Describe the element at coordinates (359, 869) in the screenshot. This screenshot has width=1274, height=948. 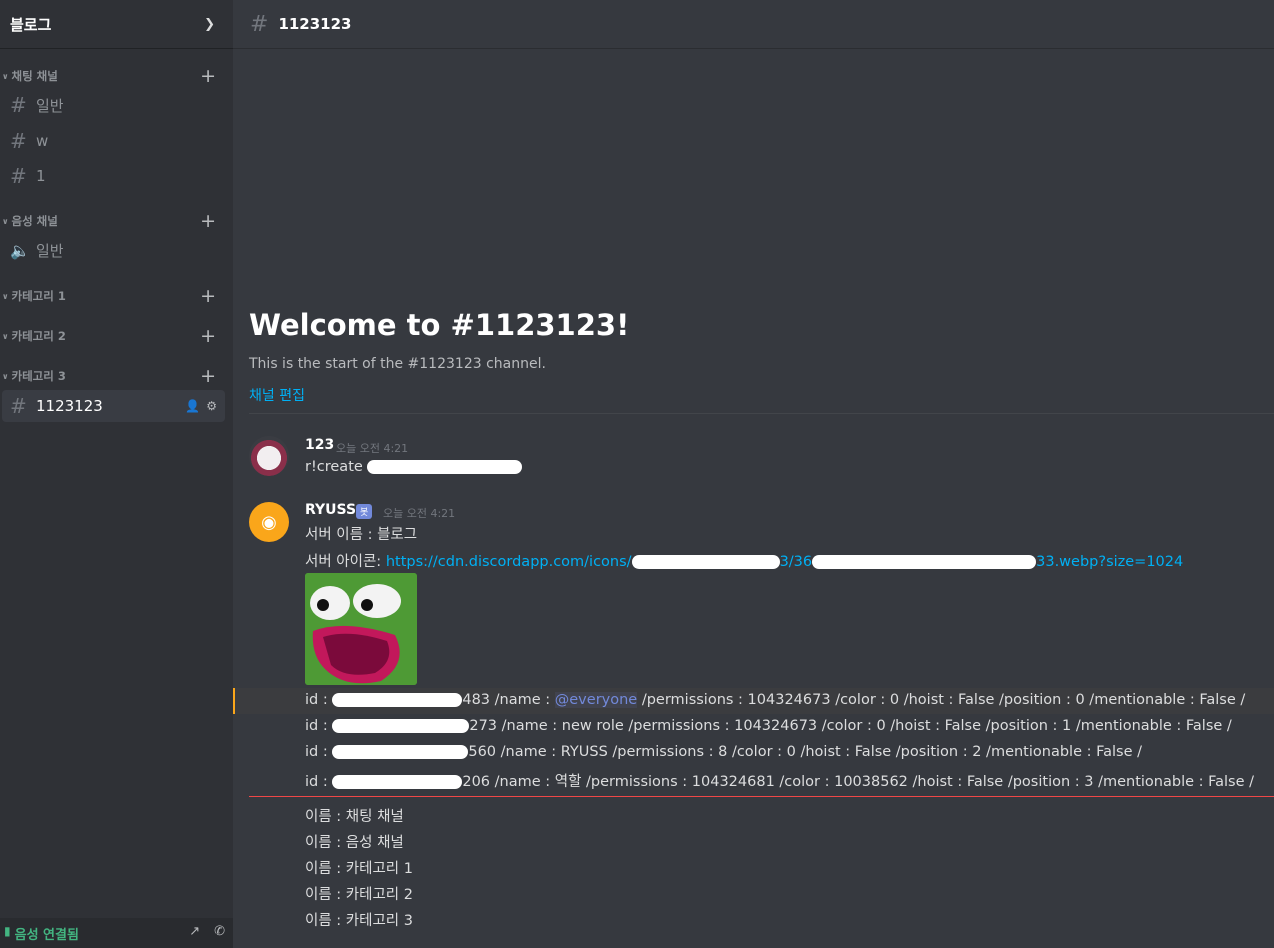
I see `message-text: 이름 : 카테고리 1` at that location.